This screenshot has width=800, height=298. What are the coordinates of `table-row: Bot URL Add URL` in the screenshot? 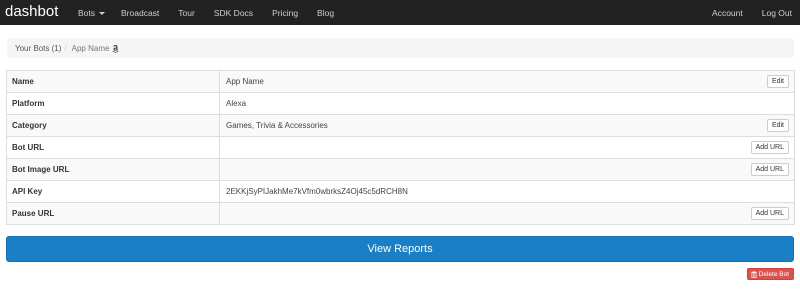 It's located at (400, 147).